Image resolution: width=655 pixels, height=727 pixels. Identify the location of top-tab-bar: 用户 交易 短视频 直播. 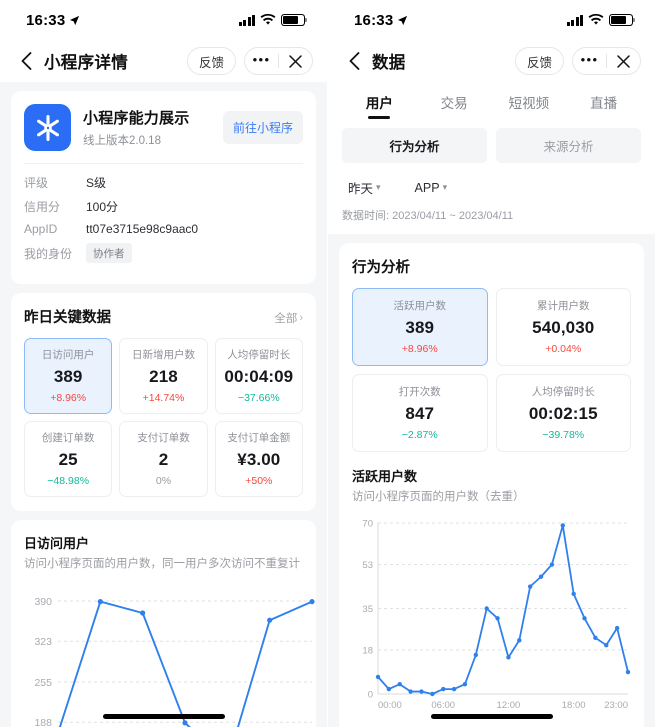
(491, 100).